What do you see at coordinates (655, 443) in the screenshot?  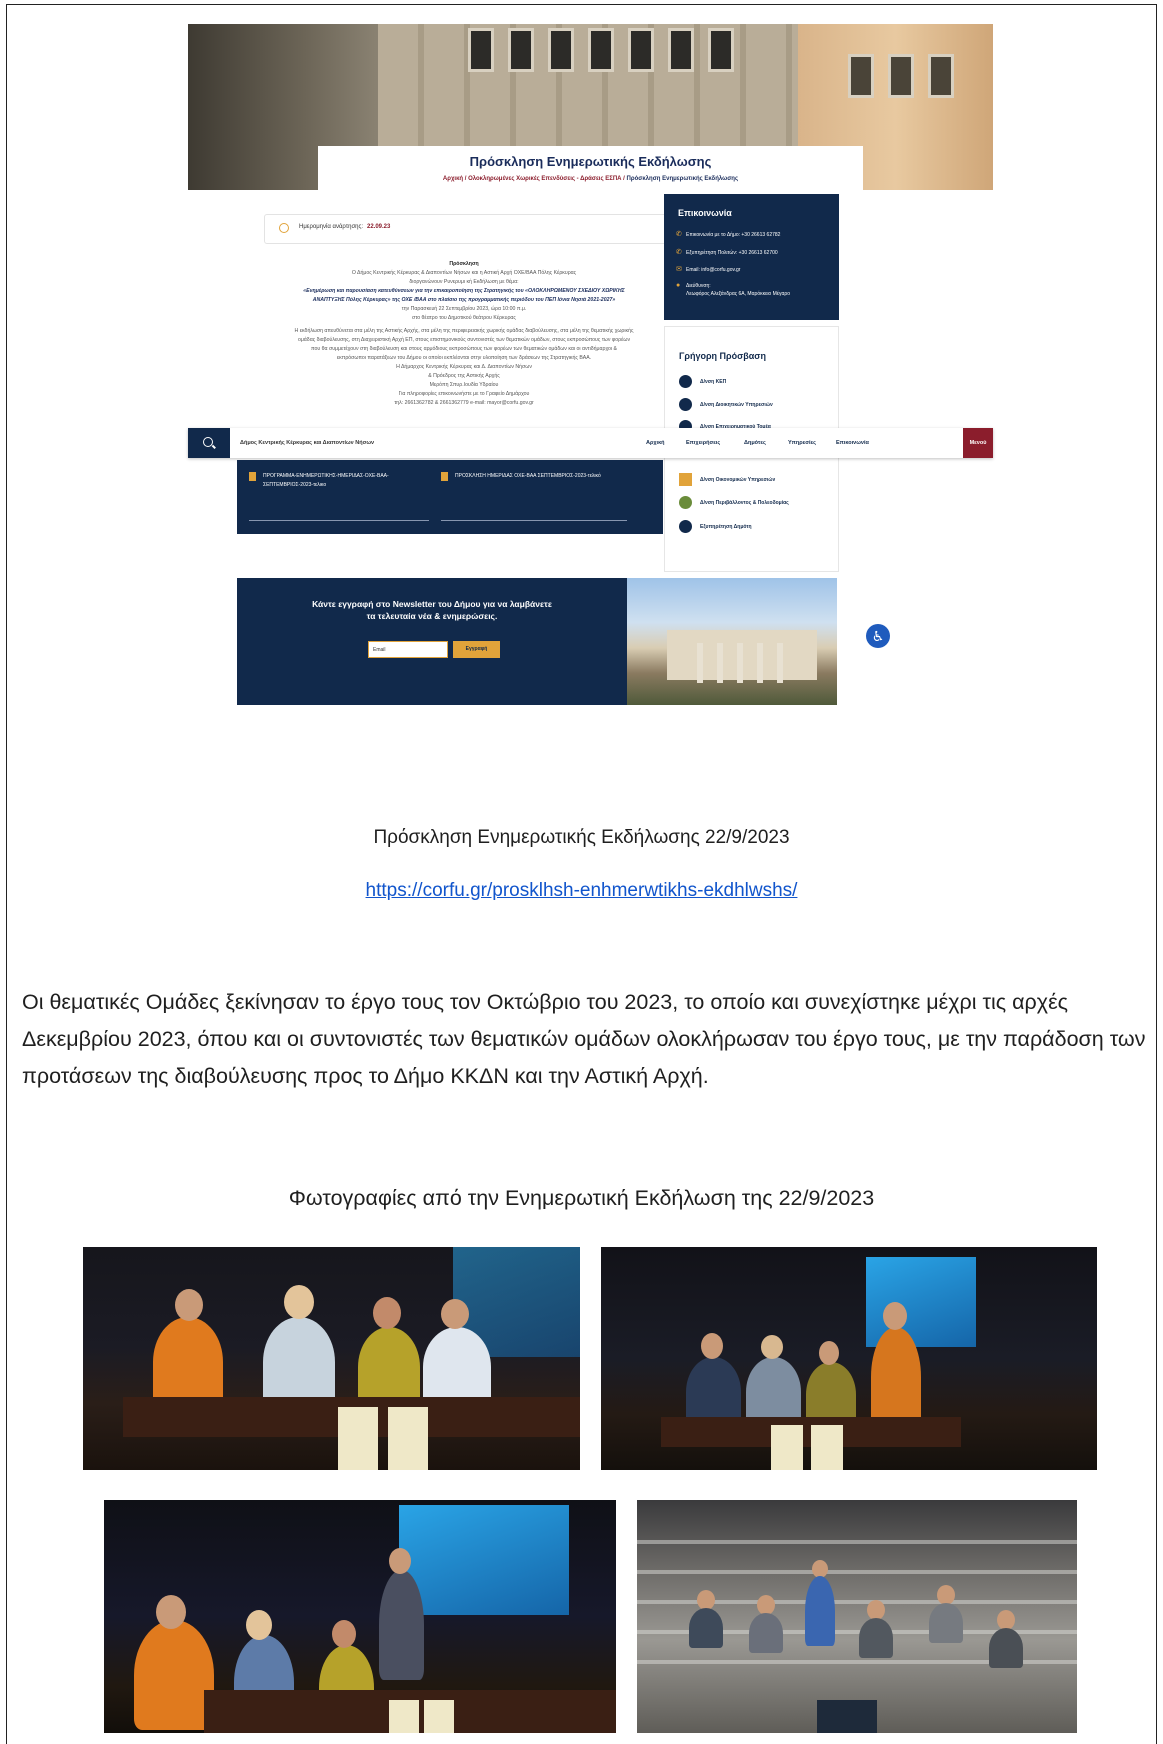 I see `nav-home: Αρχική` at bounding box center [655, 443].